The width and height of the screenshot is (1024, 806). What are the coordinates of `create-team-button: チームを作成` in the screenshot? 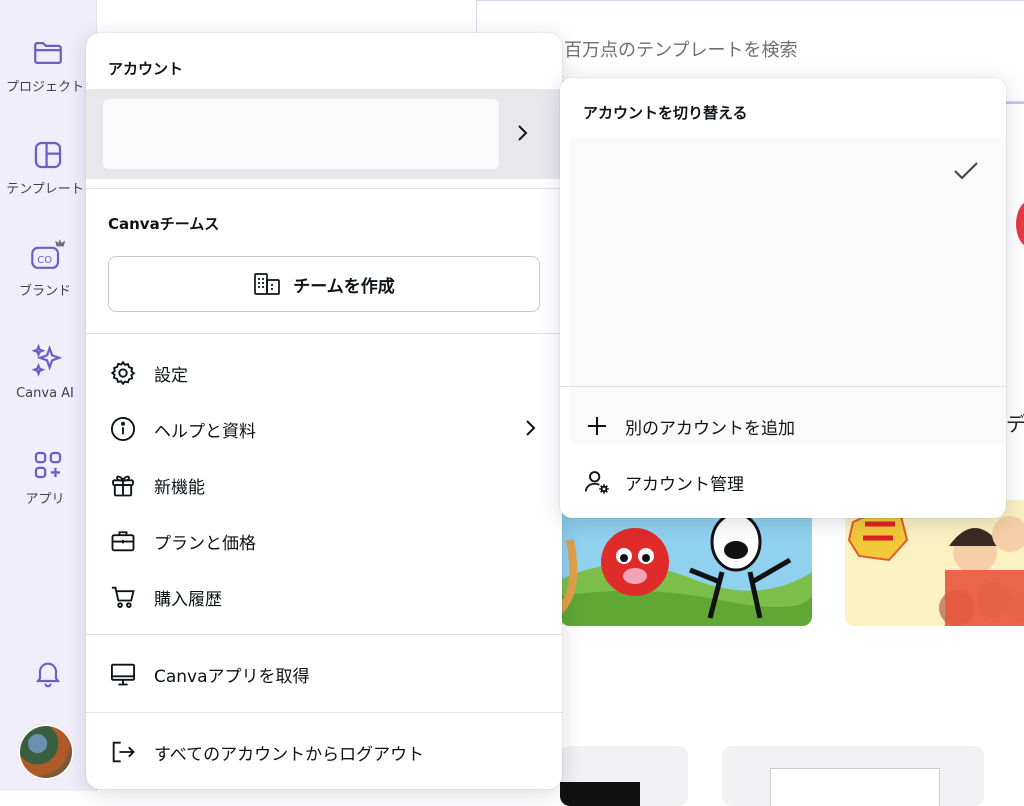 It's located at (324, 284).